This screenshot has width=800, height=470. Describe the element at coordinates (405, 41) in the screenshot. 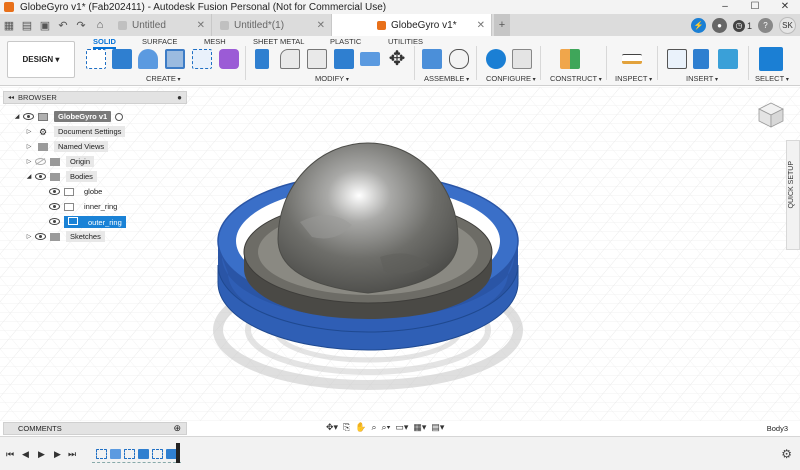

I see `tab-utilities: UTILITIES` at that location.